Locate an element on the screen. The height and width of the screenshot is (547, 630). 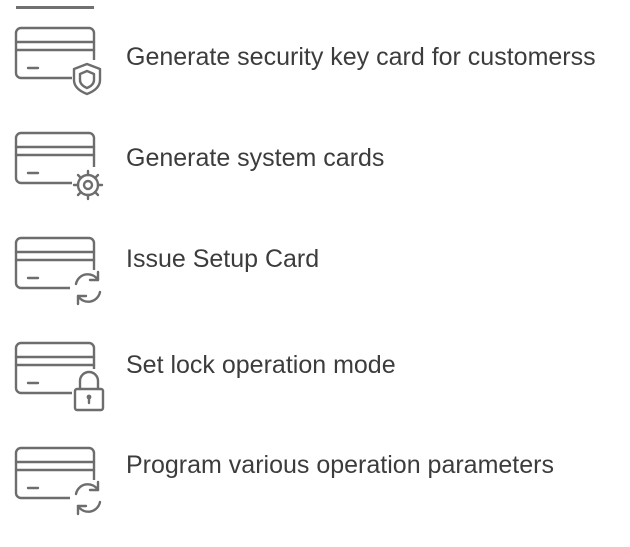
menu-item-label: Generate system cards is located at coordinates (255, 158).